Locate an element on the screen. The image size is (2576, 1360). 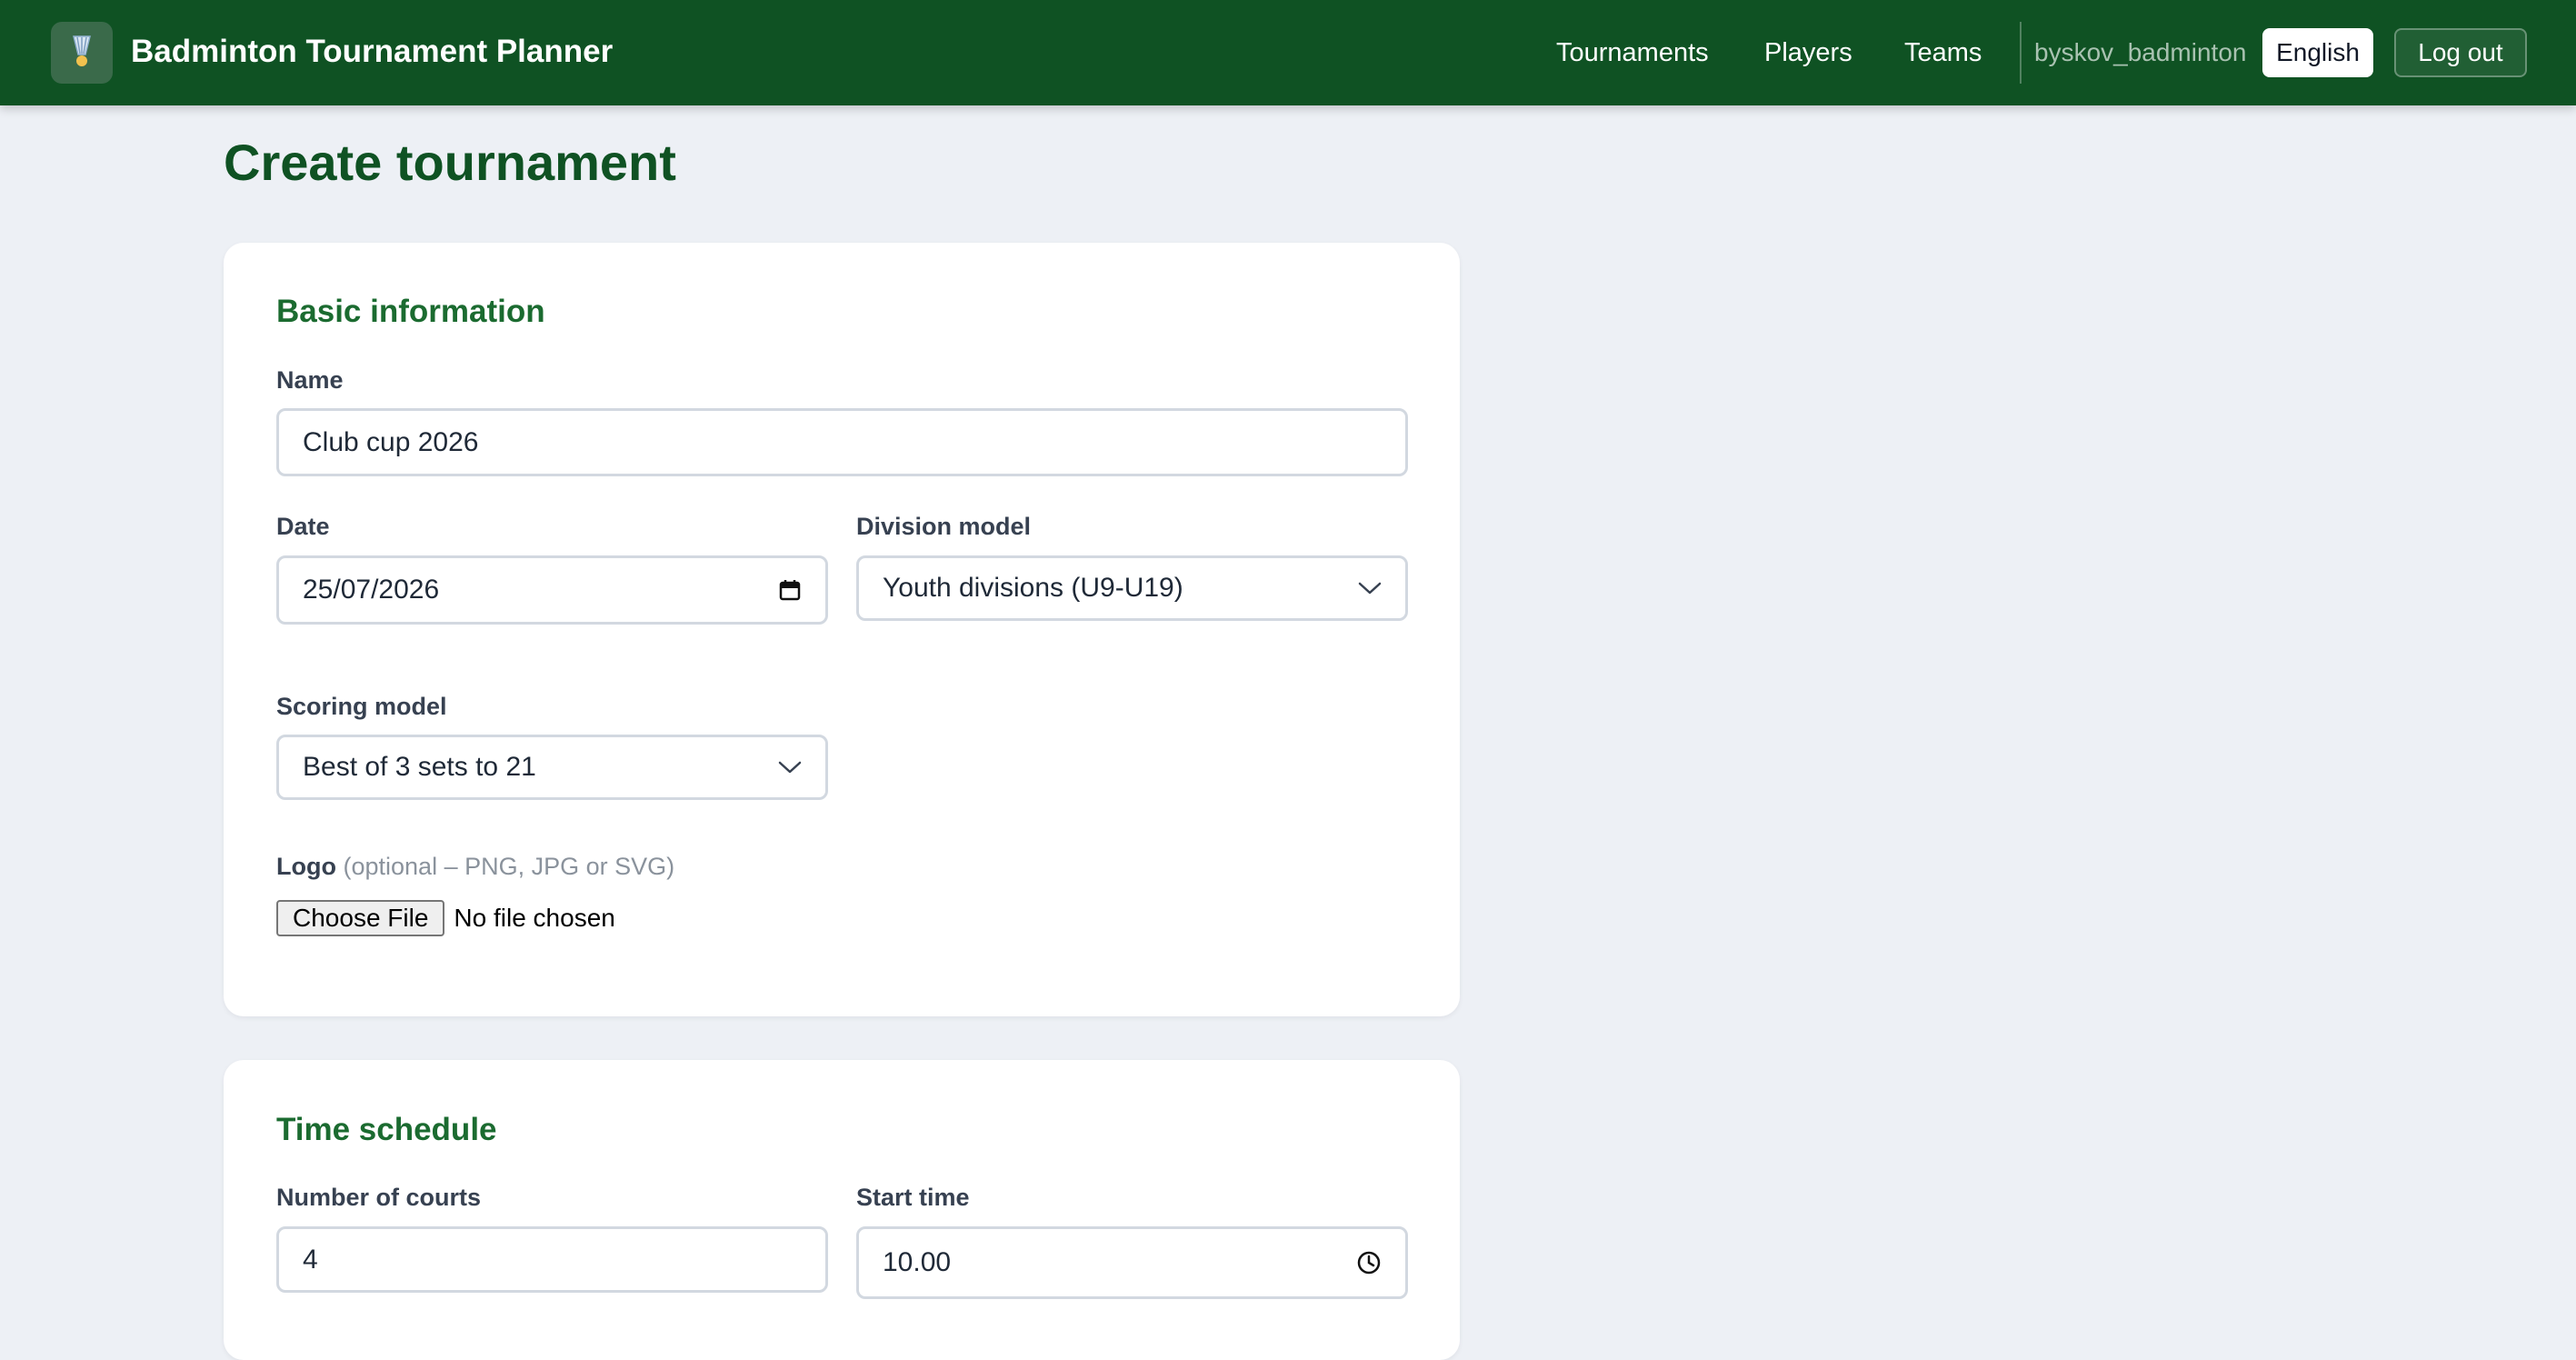
name-input: Club cup 2026 is located at coordinates (842, 442).